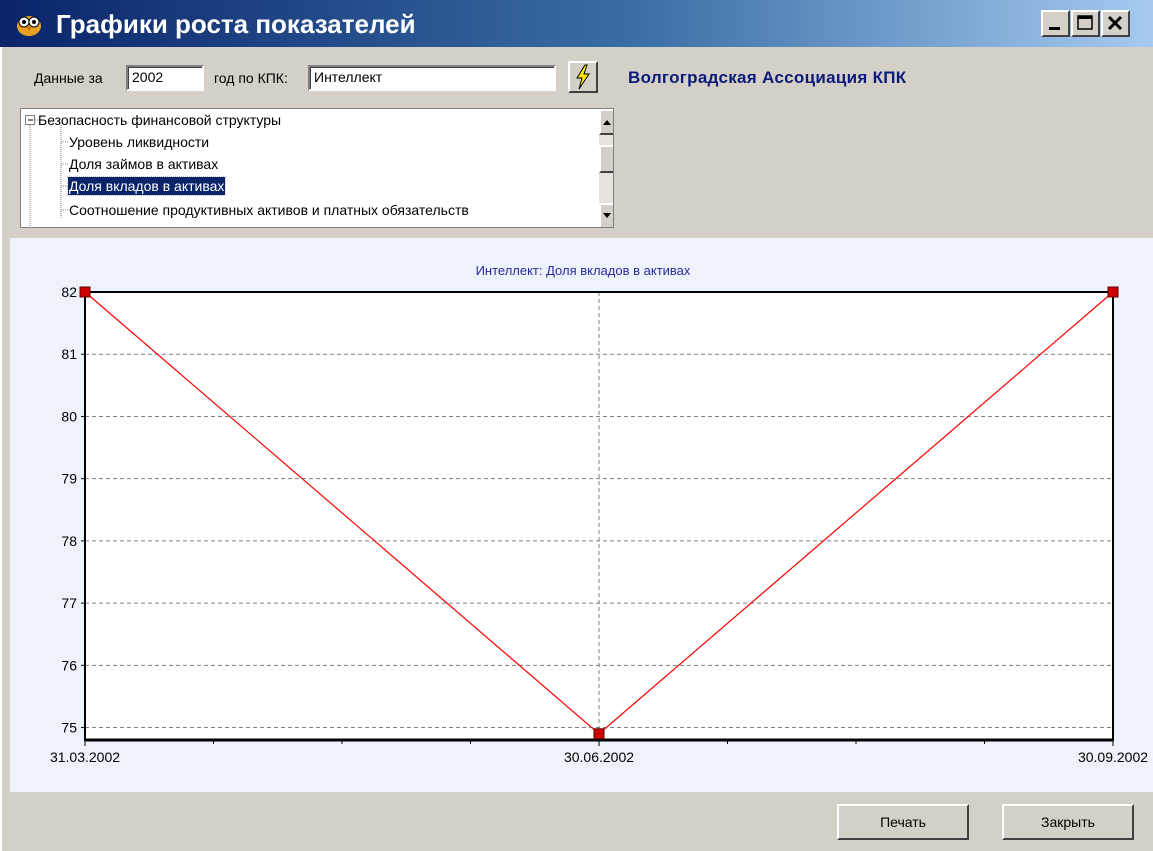 The width and height of the screenshot is (1153, 851). What do you see at coordinates (1055, 23) in the screenshot?
I see `minimize-button` at bounding box center [1055, 23].